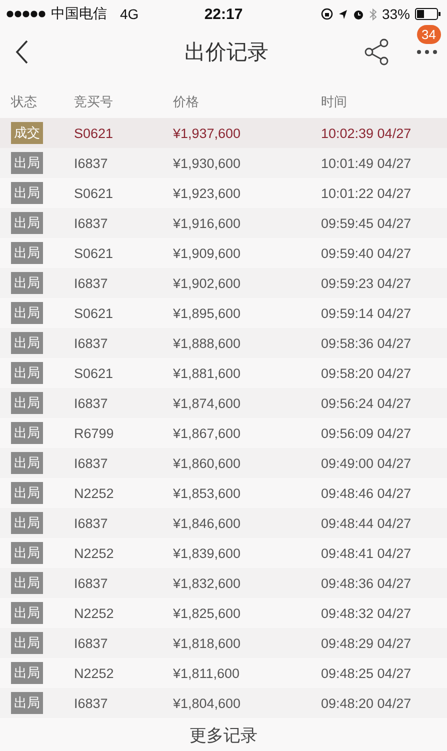 The width and height of the screenshot is (447, 751). What do you see at coordinates (396, 14) in the screenshot?
I see `battery-percentage: 33%` at bounding box center [396, 14].